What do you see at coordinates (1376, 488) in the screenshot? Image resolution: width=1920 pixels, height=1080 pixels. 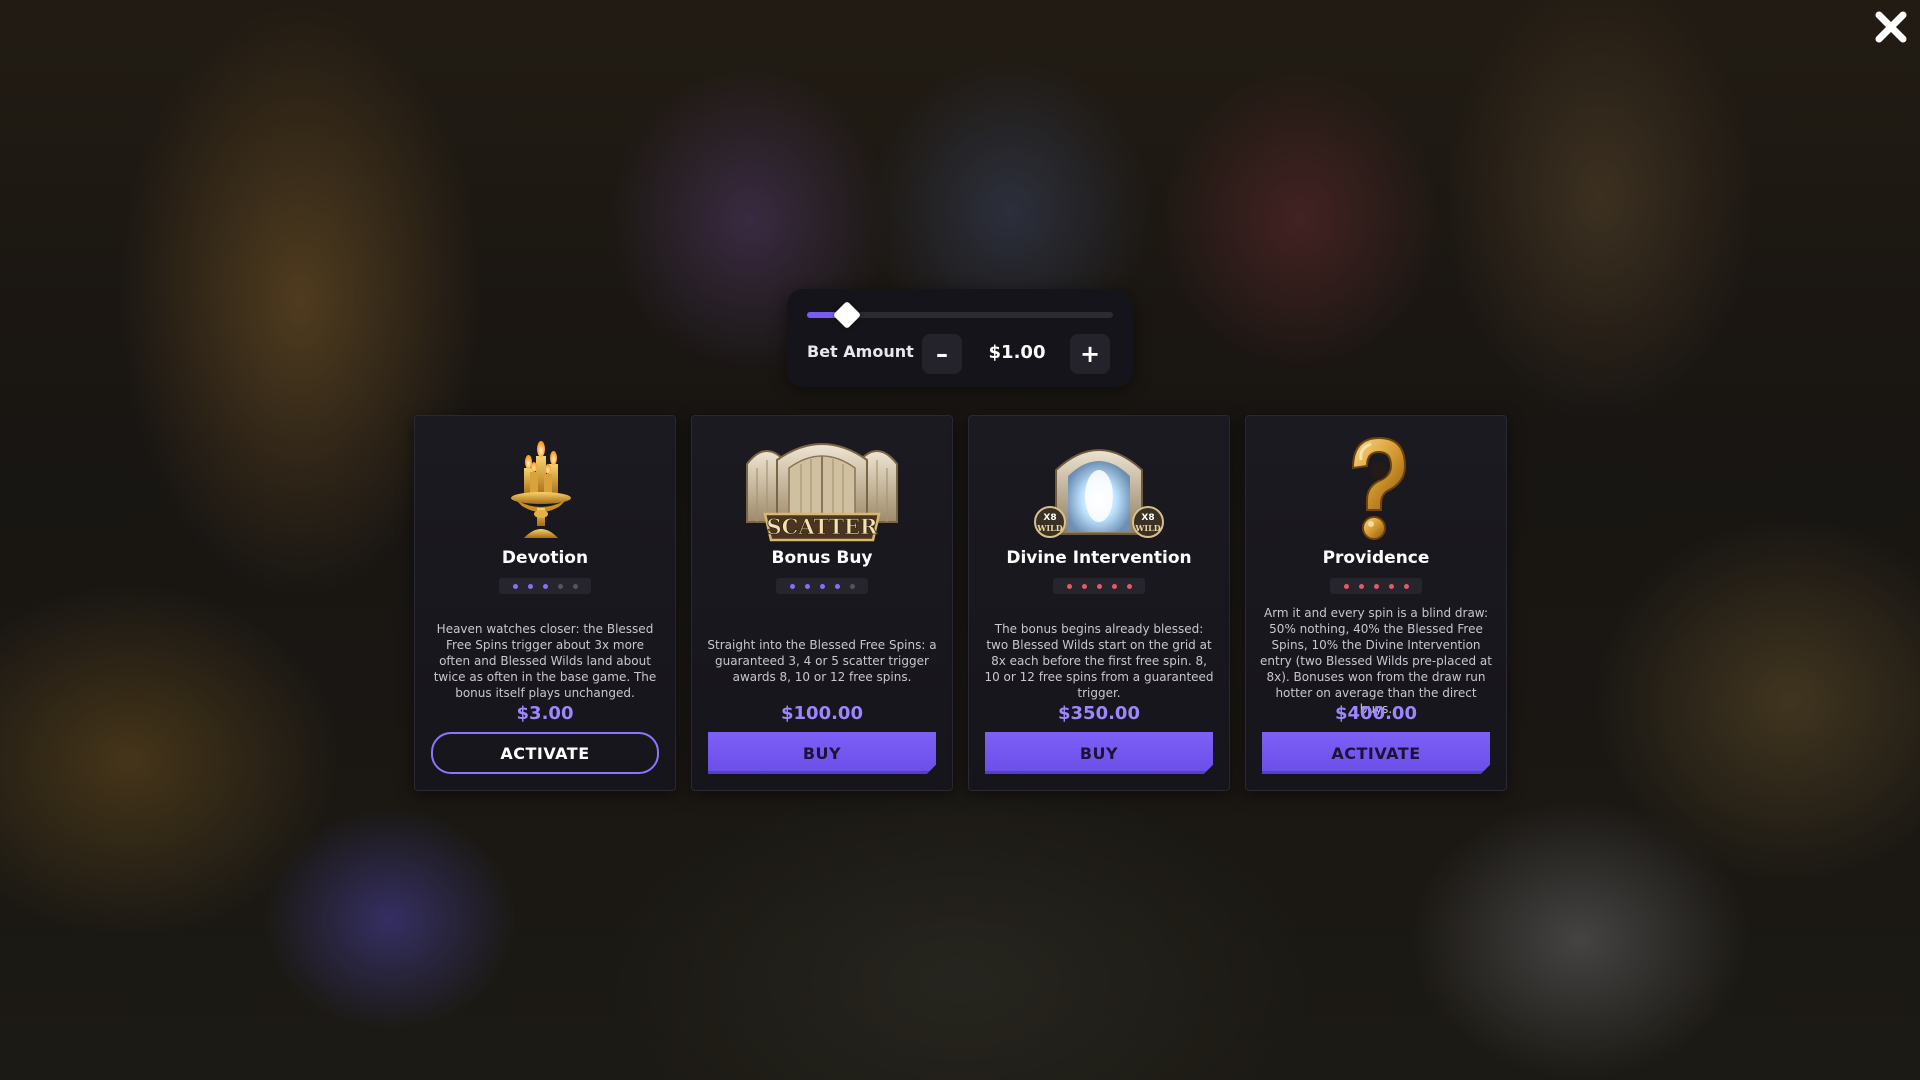 I see `question-mark-icon` at bounding box center [1376, 488].